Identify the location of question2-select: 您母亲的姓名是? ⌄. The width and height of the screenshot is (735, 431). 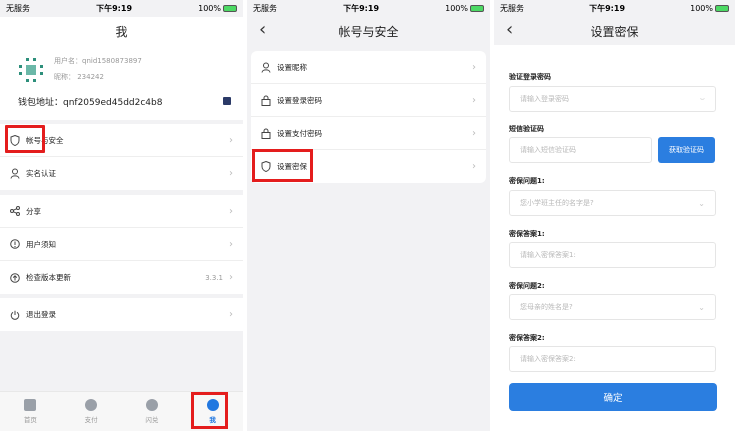
(612, 307).